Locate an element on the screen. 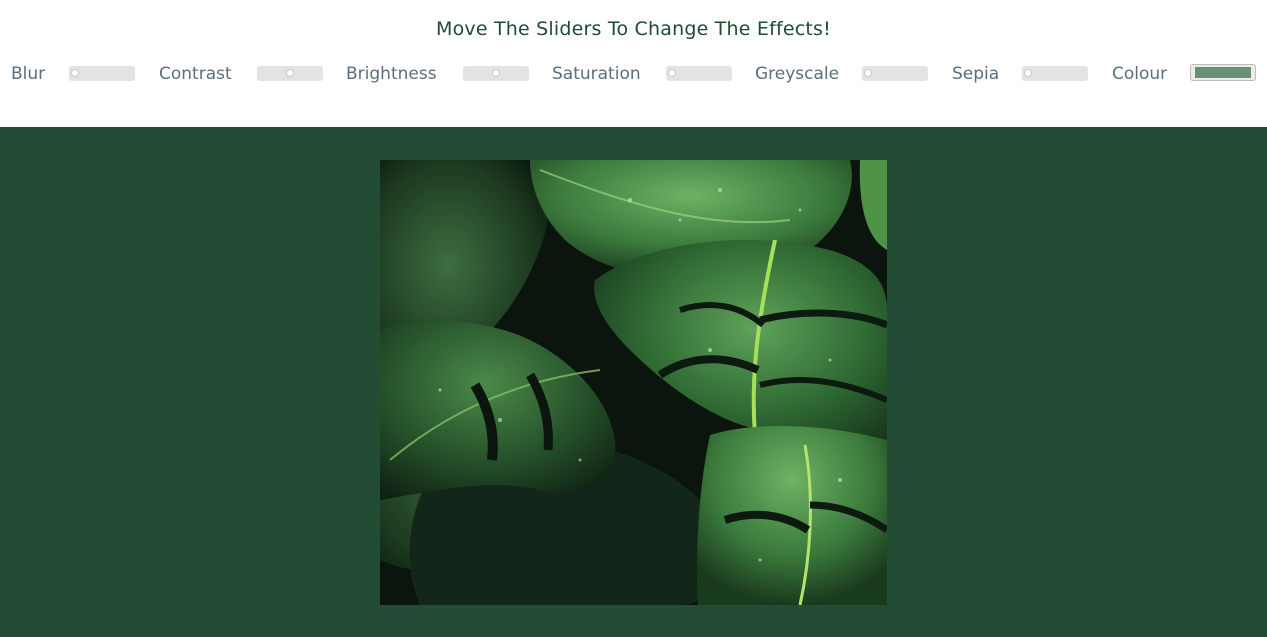 Image resolution: width=1267 pixels, height=637 pixels. saturation-slider-thumb is located at coordinates (672, 73).